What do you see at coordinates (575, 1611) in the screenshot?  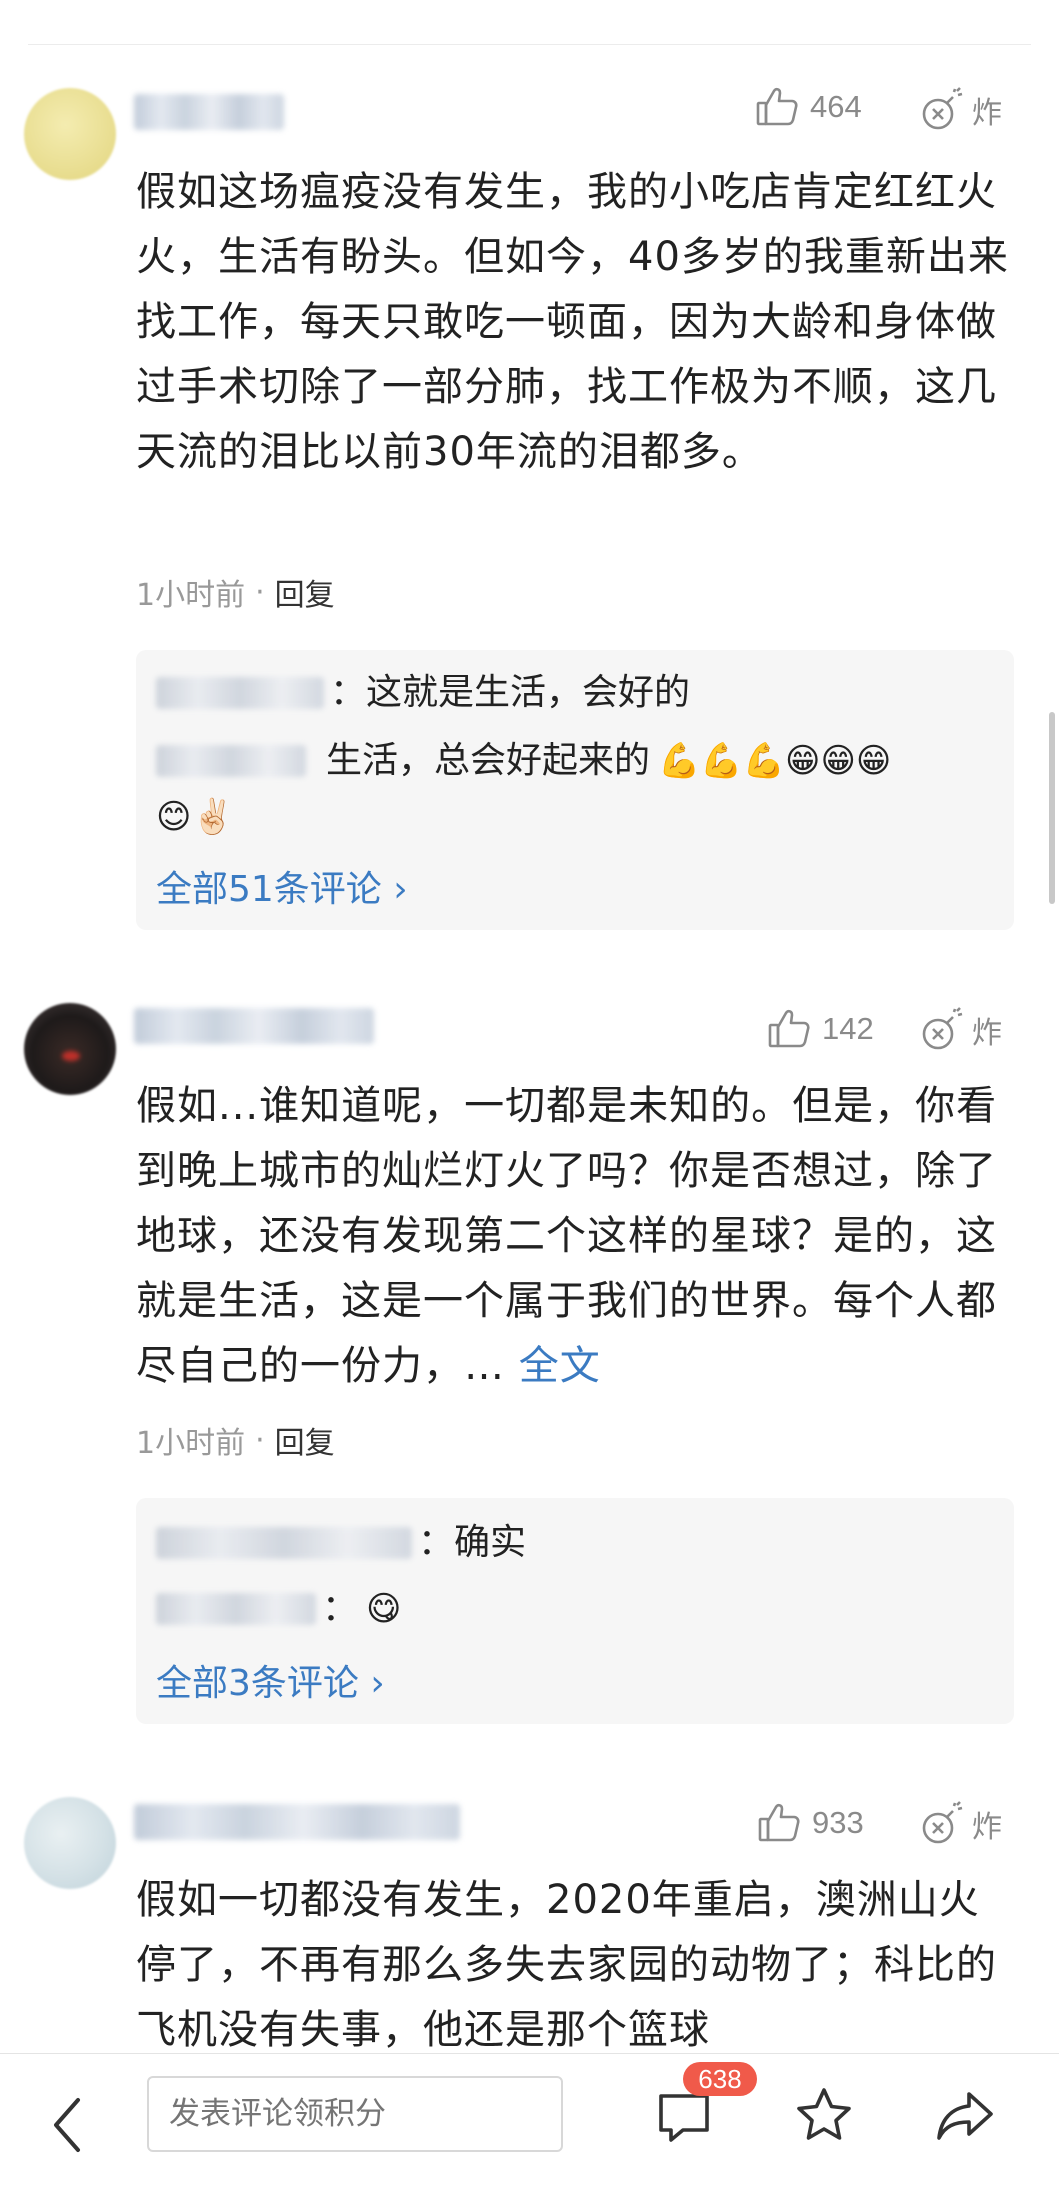 I see `replies-box: ：确实 ： 😋 全部3条评论 ›` at bounding box center [575, 1611].